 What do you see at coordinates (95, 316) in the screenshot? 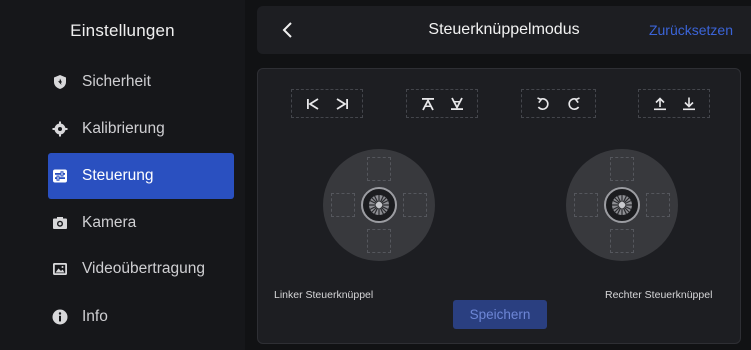
I see `sidebar-item-label: Info` at bounding box center [95, 316].